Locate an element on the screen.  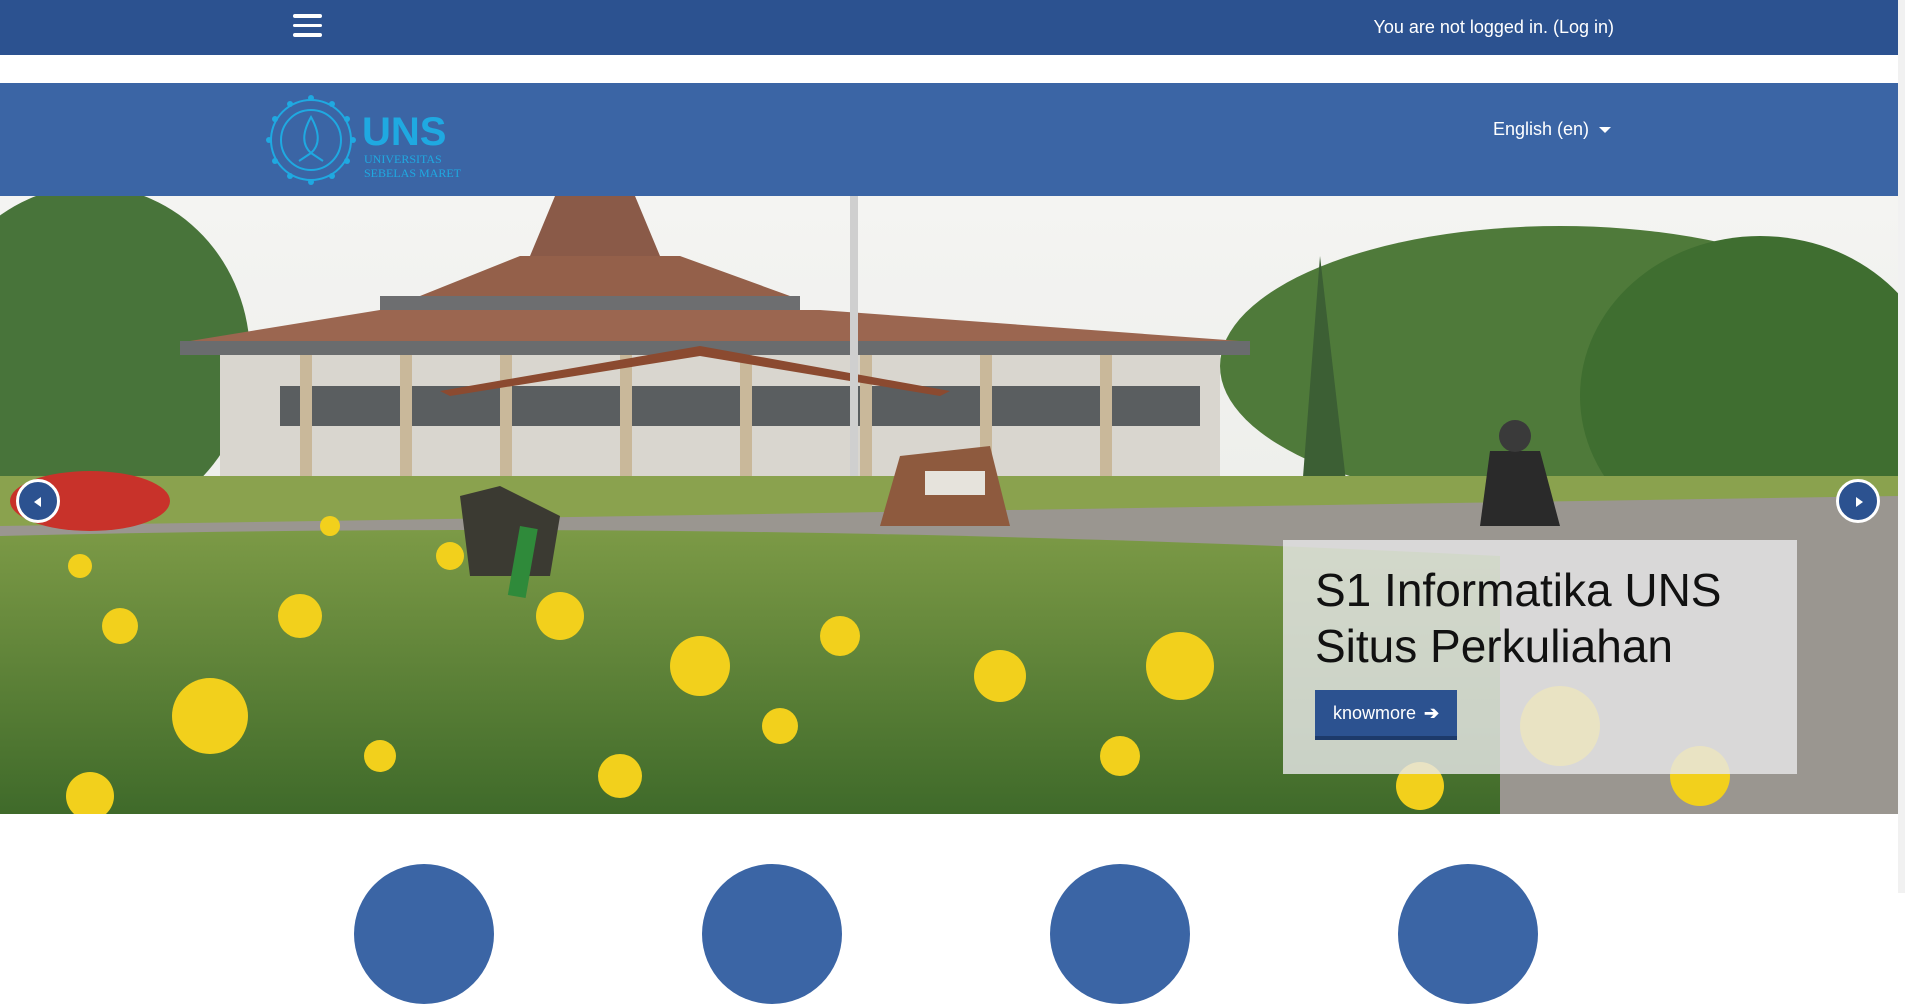
carousel-next-button is located at coordinates (1858, 501).